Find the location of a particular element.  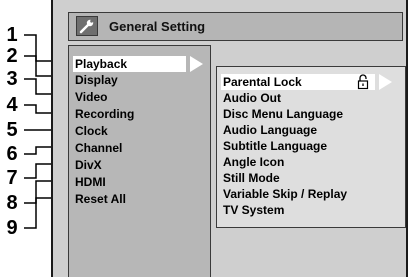

submenu-item-still-mode: Still Mode is located at coordinates (250, 178).